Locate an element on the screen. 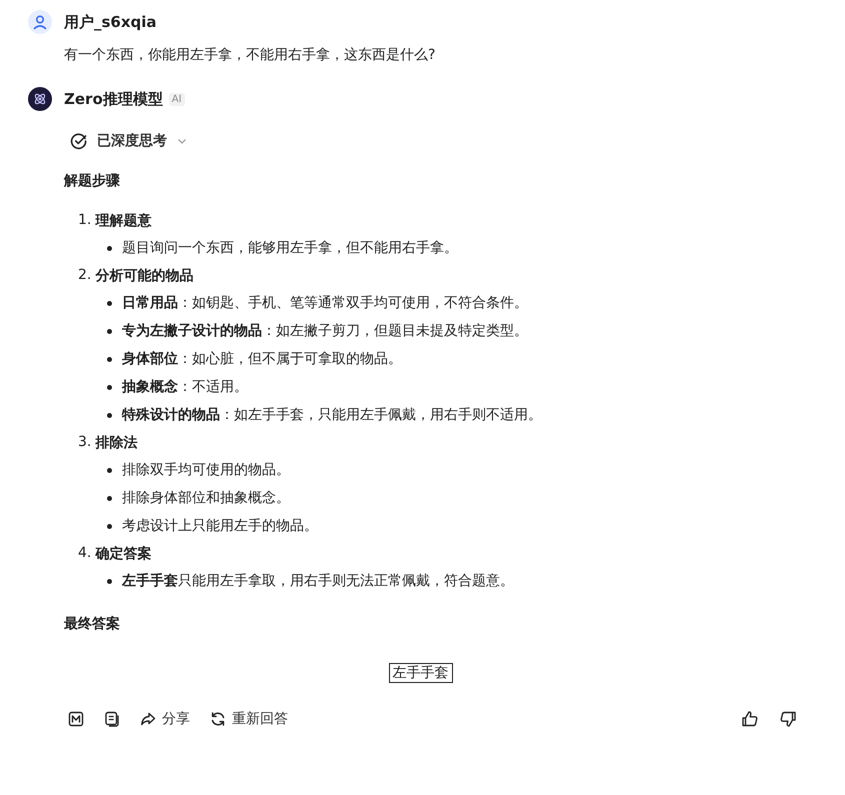  step-title: 确定答案 is located at coordinates (123, 554).